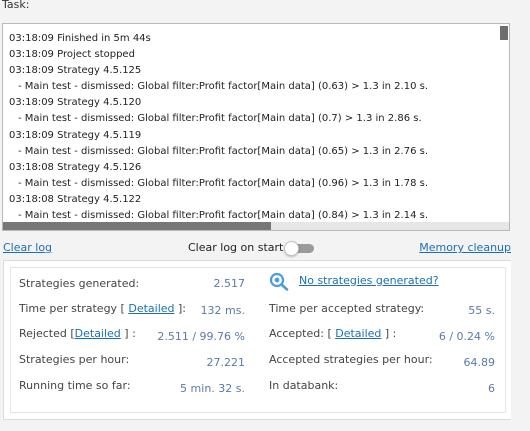  I want to click on running-time-label: Running time so far:, so click(75, 385).